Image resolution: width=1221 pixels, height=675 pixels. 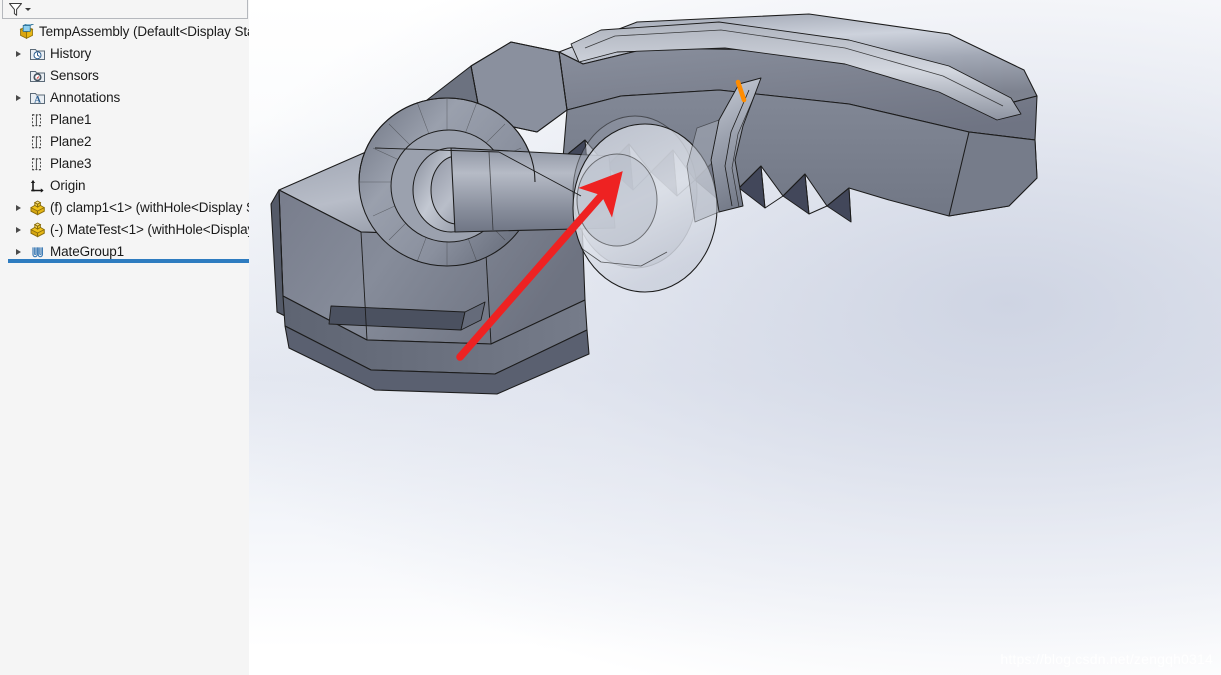 What do you see at coordinates (15, 9) in the screenshot?
I see `funnel-filter-glyph` at bounding box center [15, 9].